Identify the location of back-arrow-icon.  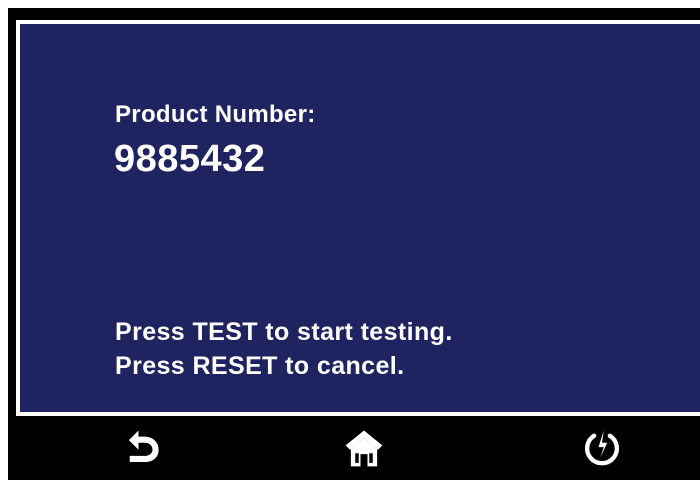
(143, 446).